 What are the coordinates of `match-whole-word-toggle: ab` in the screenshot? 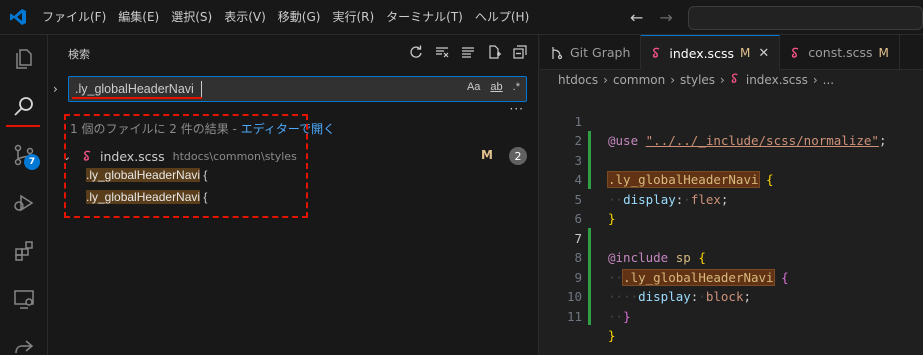 It's located at (496, 87).